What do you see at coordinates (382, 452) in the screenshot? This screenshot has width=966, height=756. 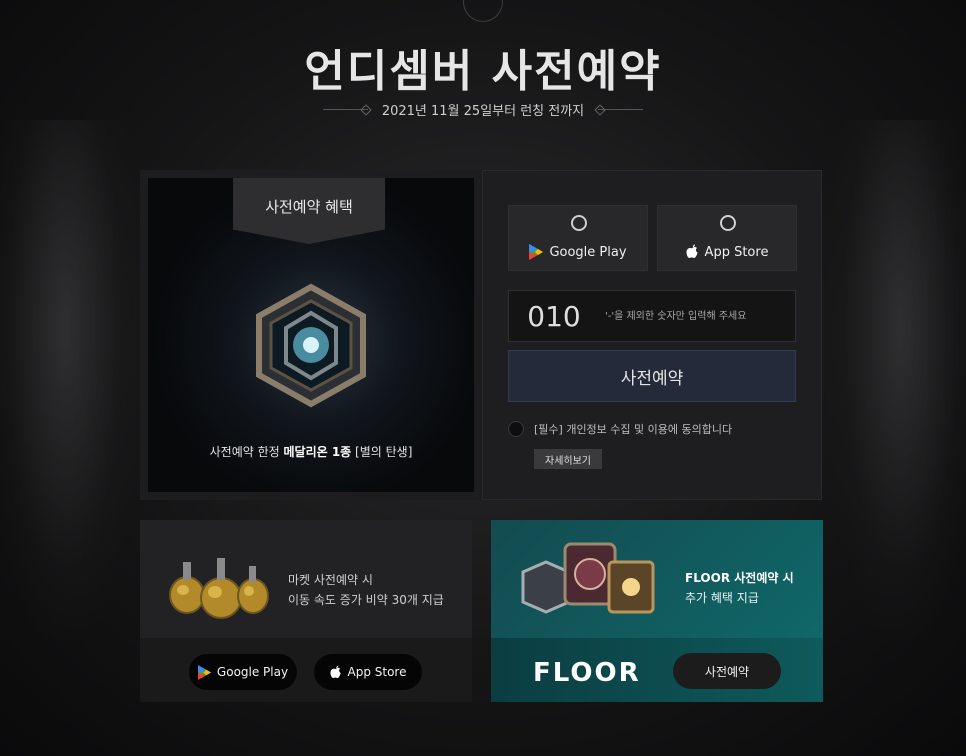 I see `reward-caption-suffix: [별의 탄생]` at bounding box center [382, 452].